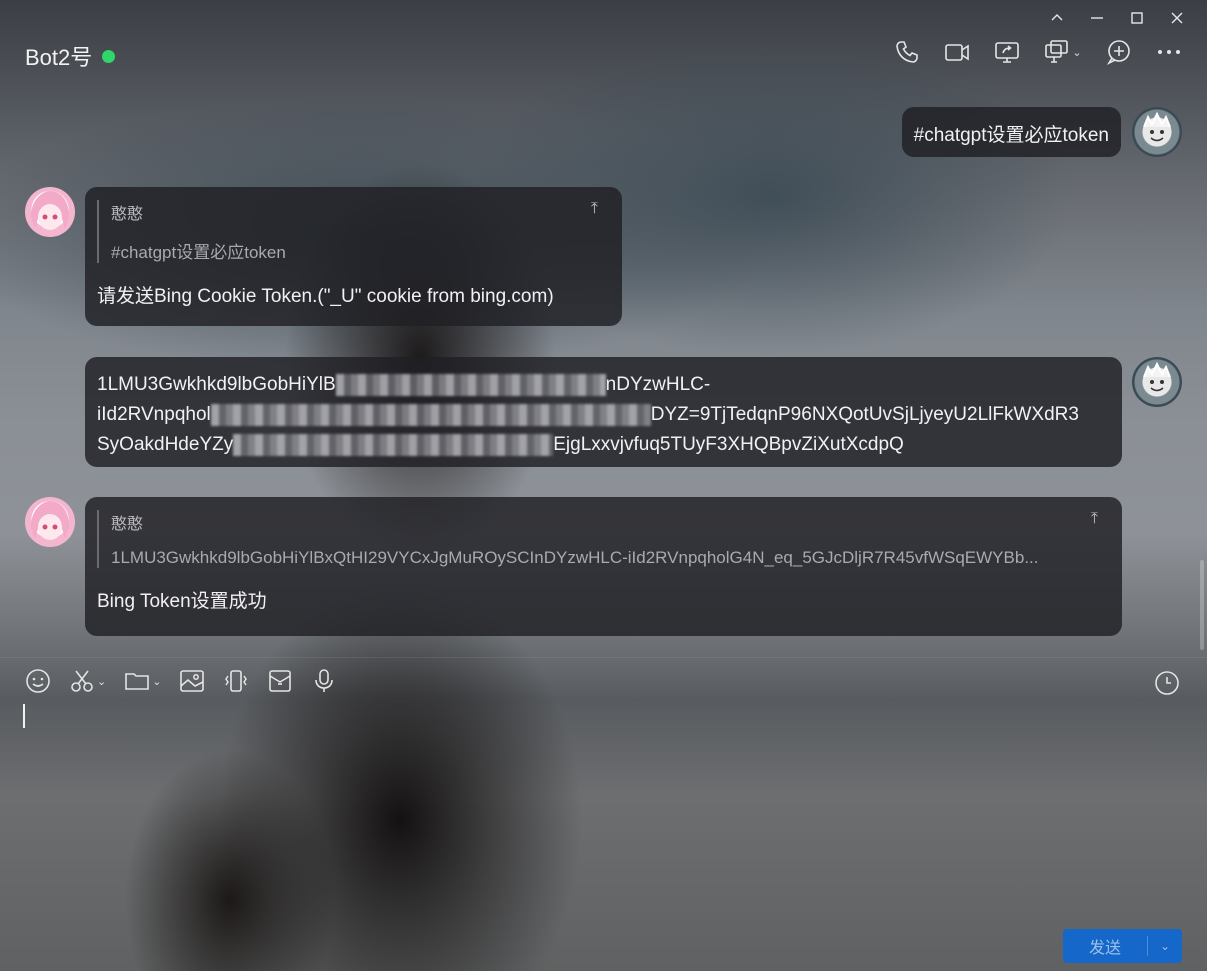 This screenshot has height=971, width=1207. What do you see at coordinates (198, 252) in the screenshot?
I see `quote-text: #chatgpt设置必应token` at bounding box center [198, 252].